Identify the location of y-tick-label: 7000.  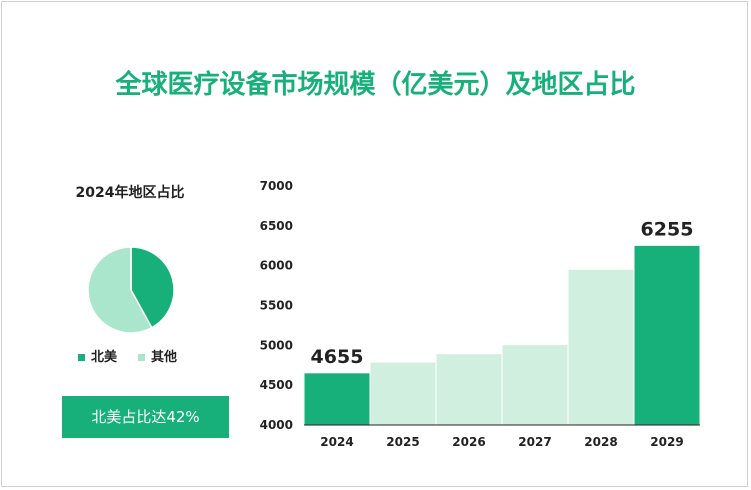
(276, 186).